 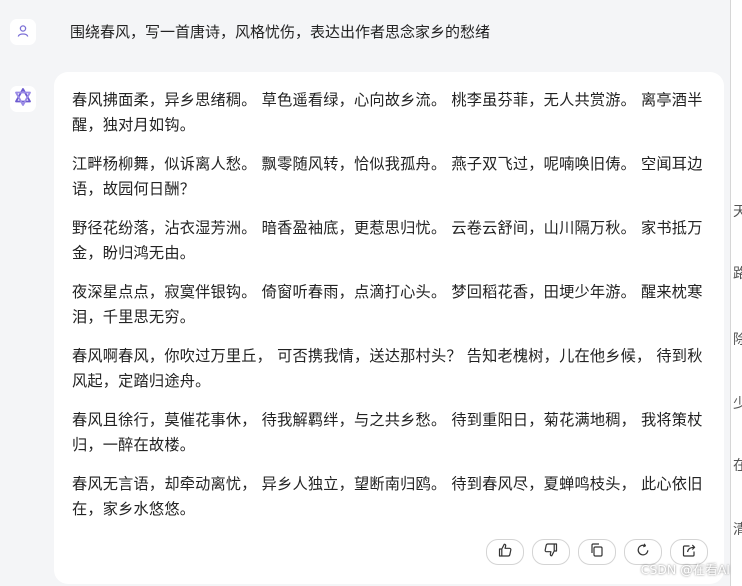 What do you see at coordinates (737, 404) in the screenshot?
I see `background-text: 少` at bounding box center [737, 404].